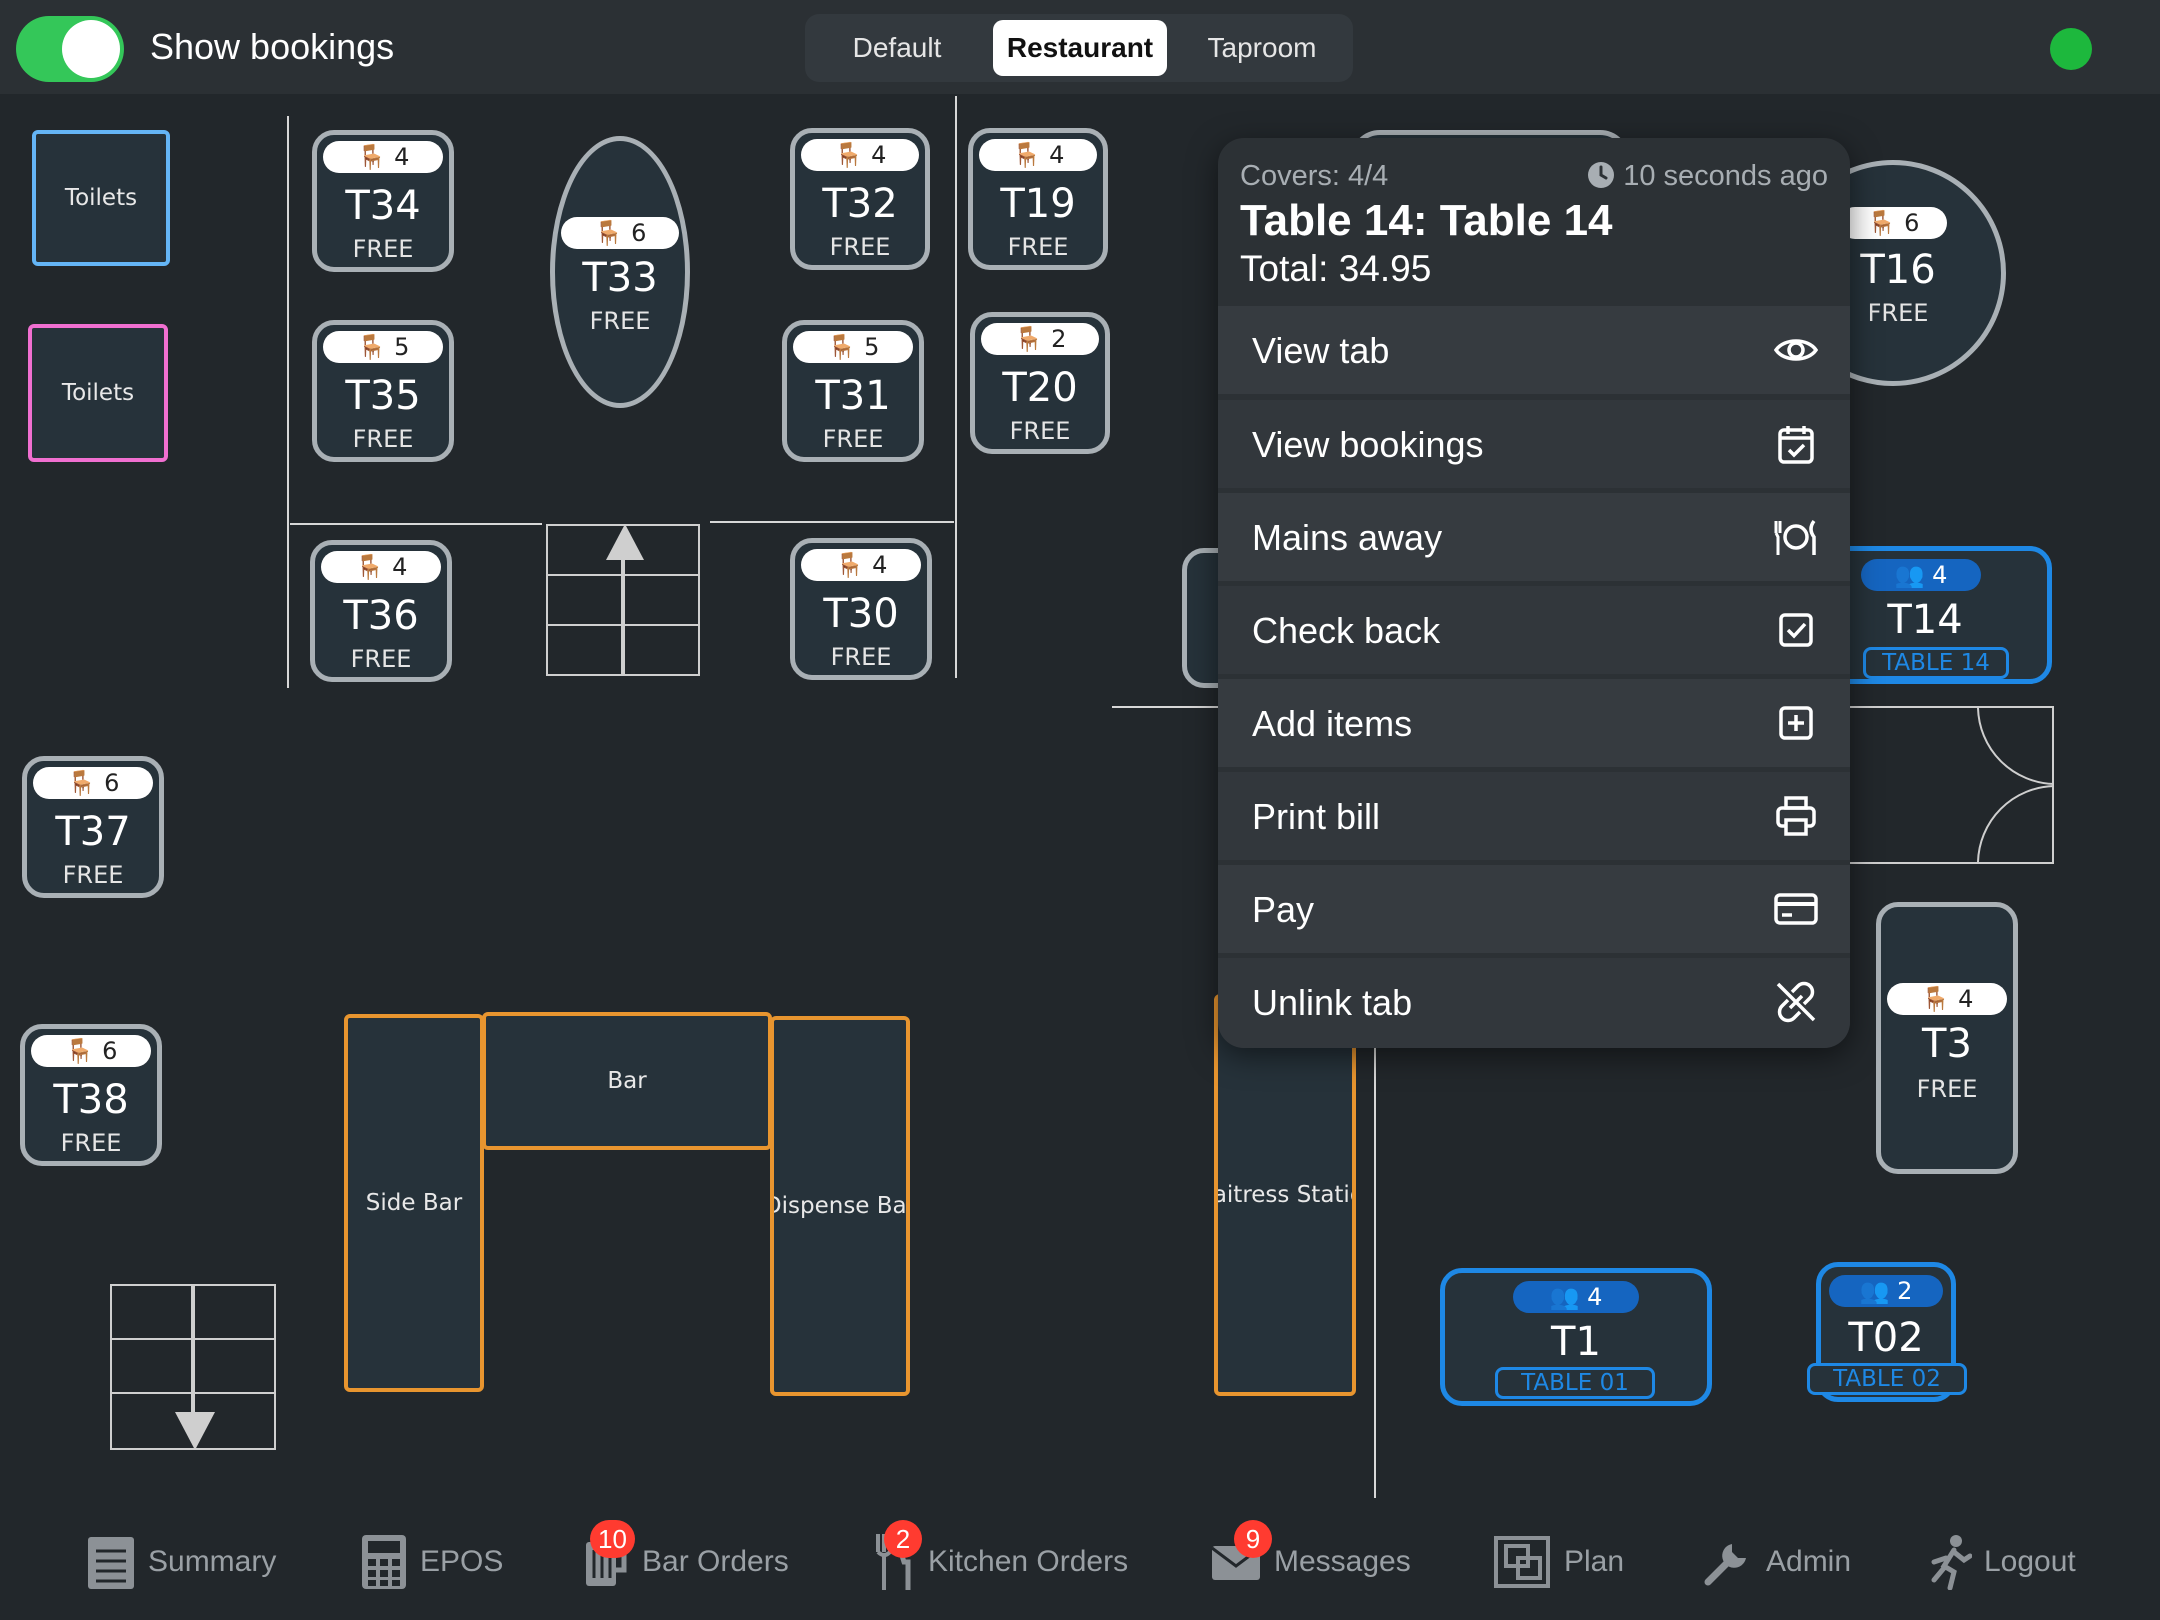  Describe the element at coordinates (1576, 1337) in the screenshot. I see `table-t1: 👥 4 T1 TABLE 01` at that location.